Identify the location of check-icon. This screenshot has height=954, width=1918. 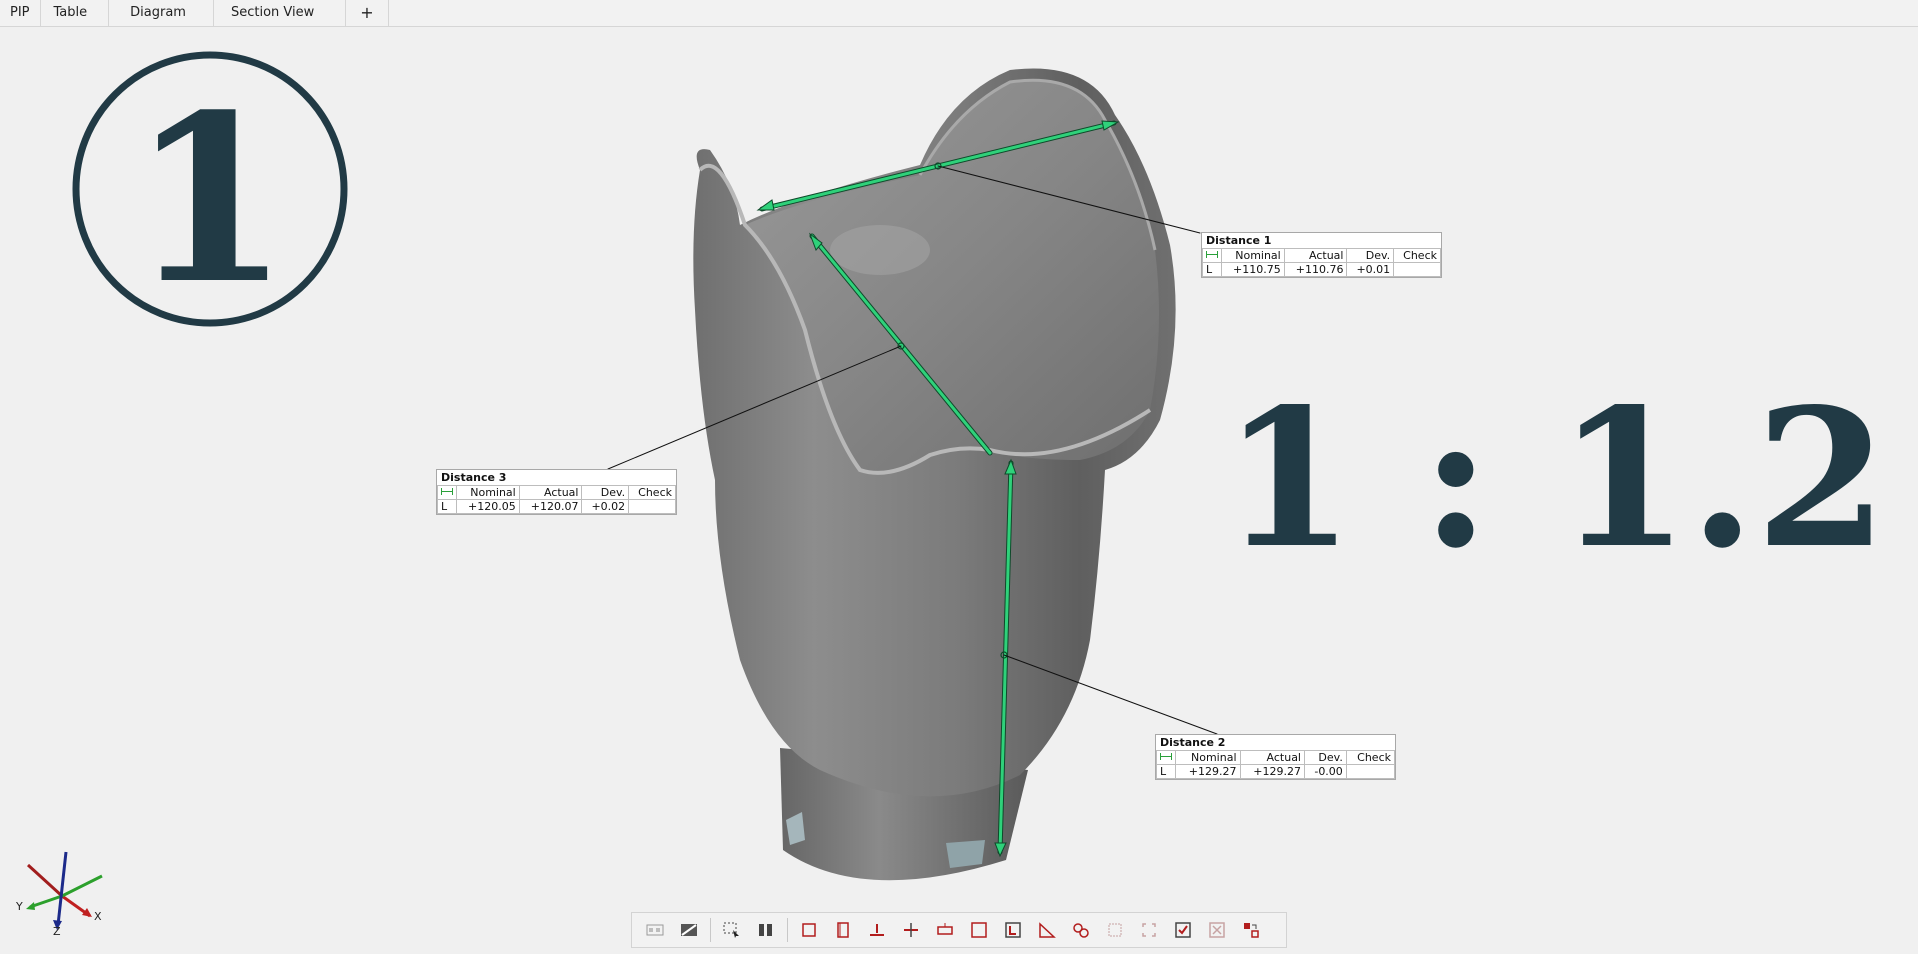
(1183, 930).